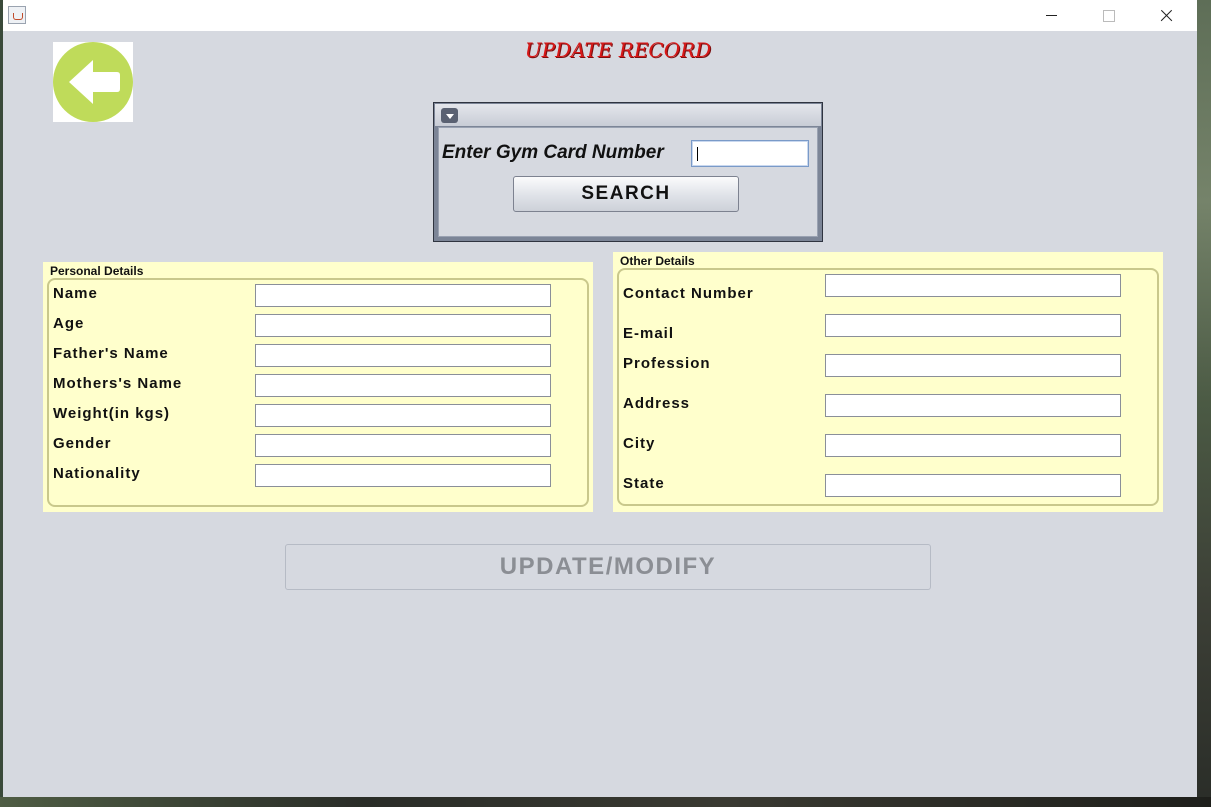 The width and height of the screenshot is (1211, 807). I want to click on mothers-name-label: Mothers's Name, so click(118, 383).